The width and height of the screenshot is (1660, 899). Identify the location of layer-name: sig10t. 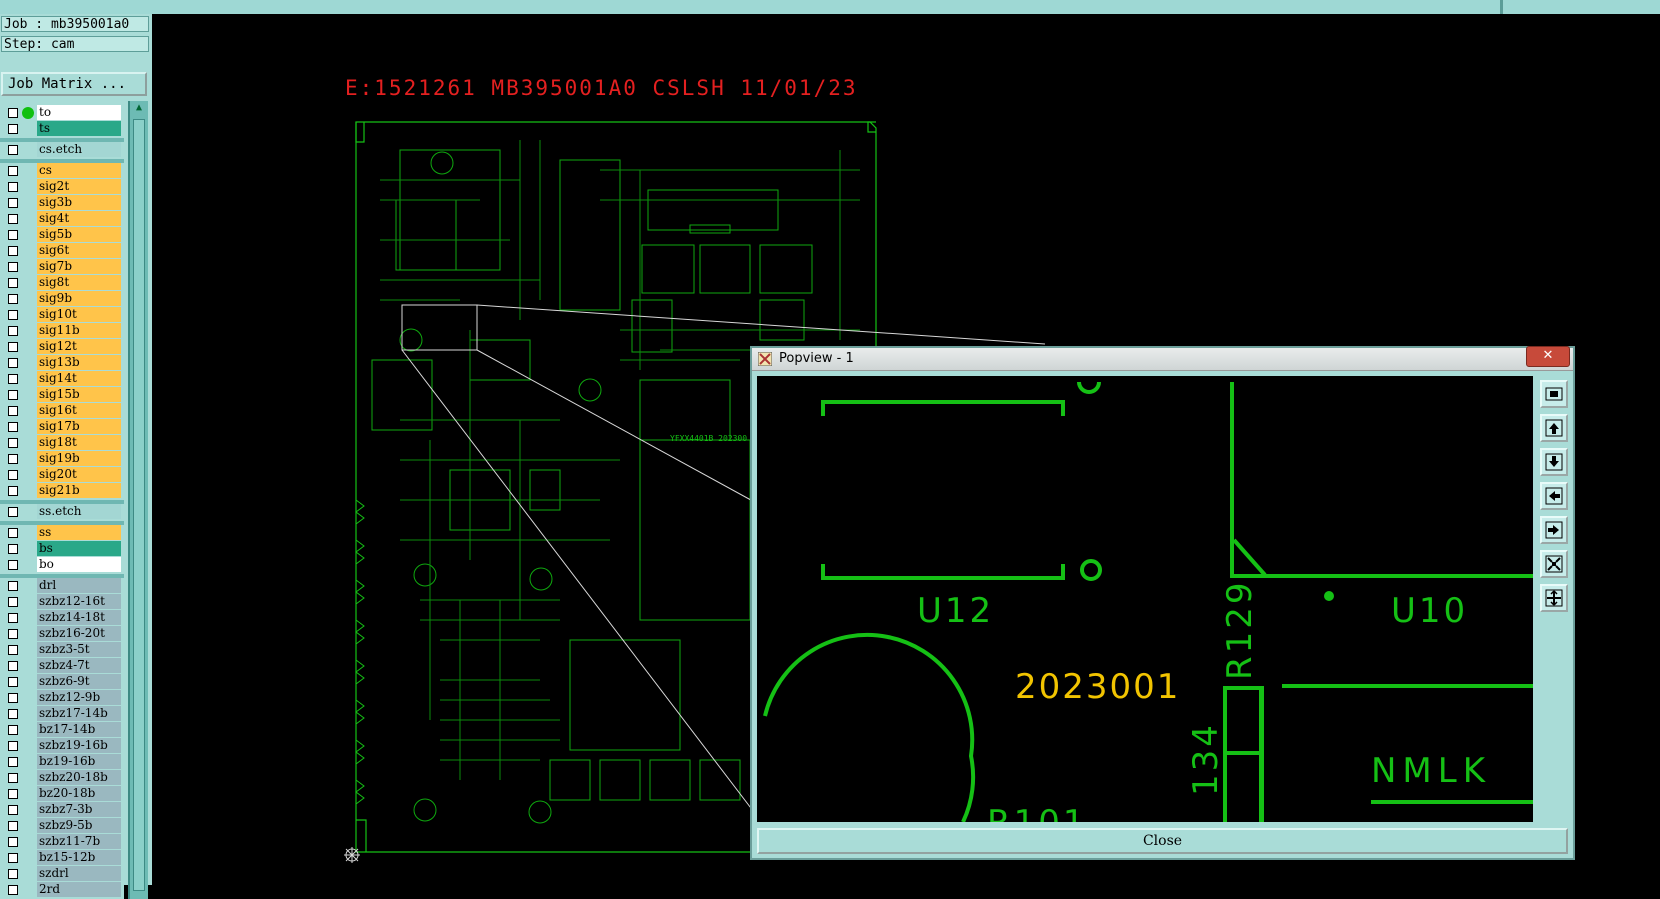
(79, 314).